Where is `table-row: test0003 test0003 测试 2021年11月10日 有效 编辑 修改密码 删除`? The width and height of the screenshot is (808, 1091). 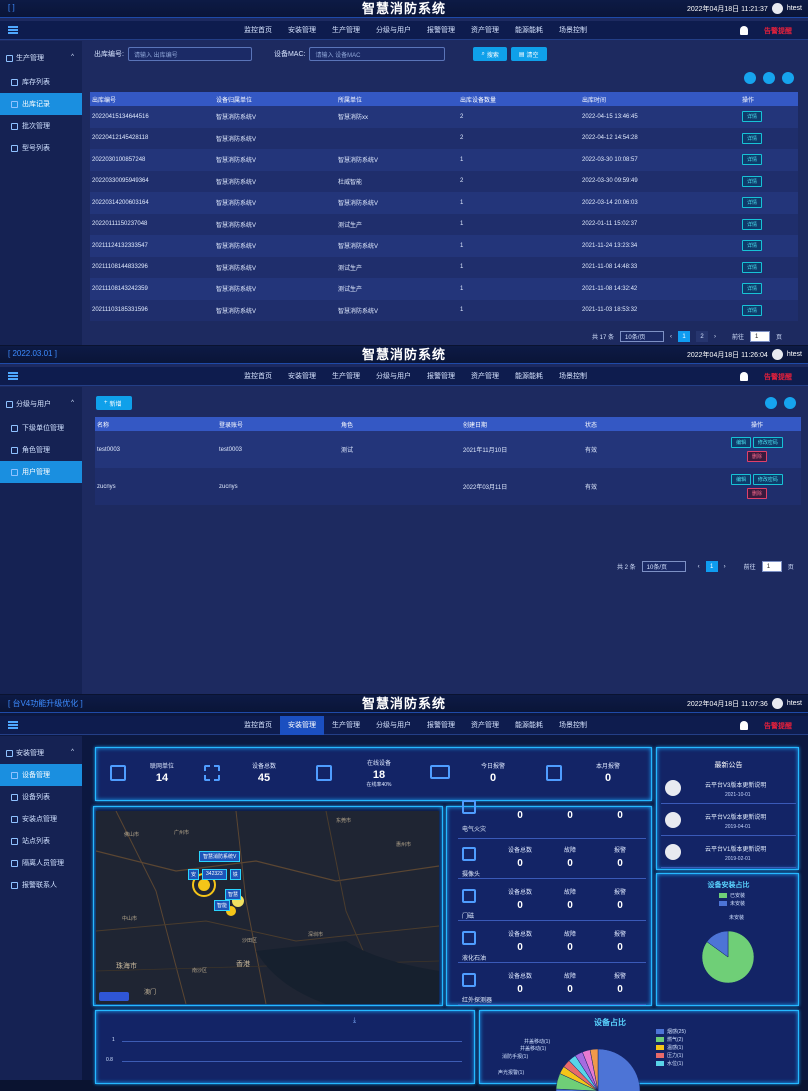
table-row: test0003 test0003 测试 2021年11月10日 有效 编辑 修改密码 删除 is located at coordinates (448, 449).